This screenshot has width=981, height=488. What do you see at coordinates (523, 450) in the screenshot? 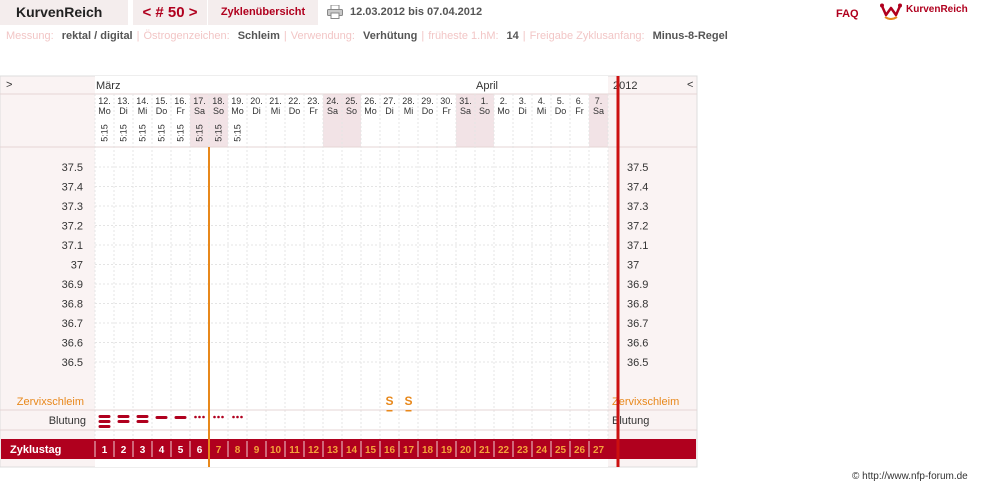
I see `cycle-day-number: 23` at bounding box center [523, 450].